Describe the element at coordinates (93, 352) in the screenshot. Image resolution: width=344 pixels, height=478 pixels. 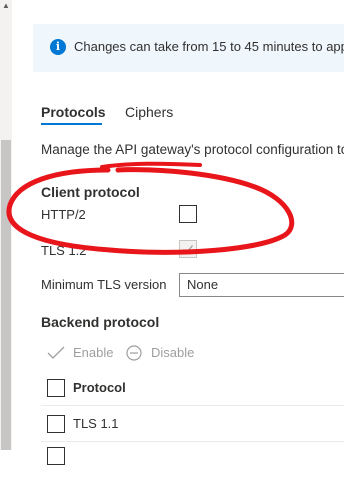
I see `enable-label: Enable` at that location.